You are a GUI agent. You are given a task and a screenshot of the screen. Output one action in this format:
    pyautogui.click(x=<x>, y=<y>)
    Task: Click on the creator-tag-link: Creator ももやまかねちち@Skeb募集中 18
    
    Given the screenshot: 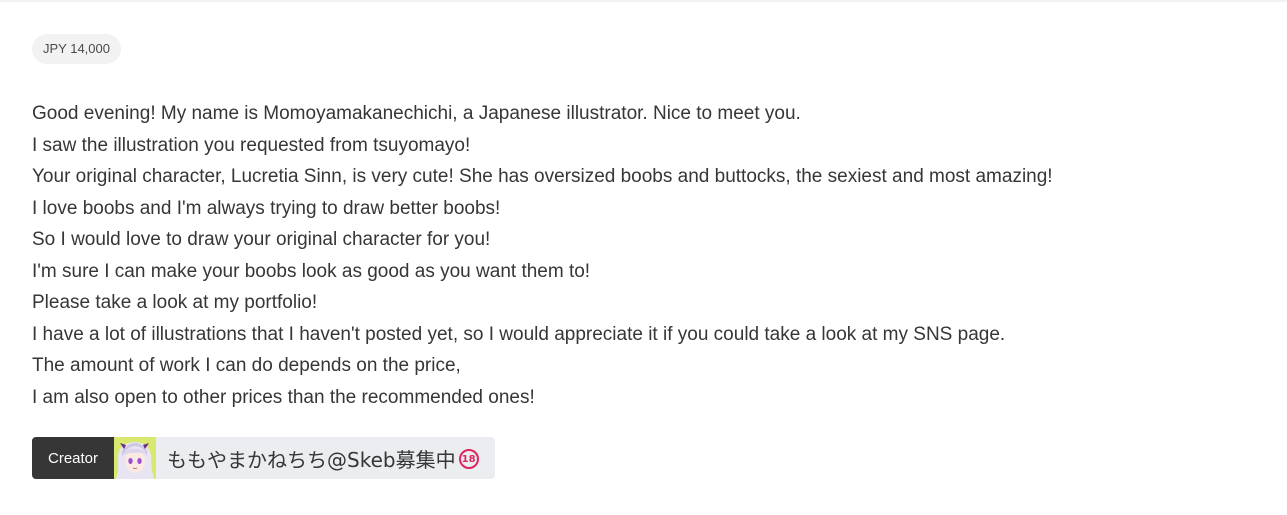 What is the action you would take?
    pyautogui.click(x=263, y=458)
    